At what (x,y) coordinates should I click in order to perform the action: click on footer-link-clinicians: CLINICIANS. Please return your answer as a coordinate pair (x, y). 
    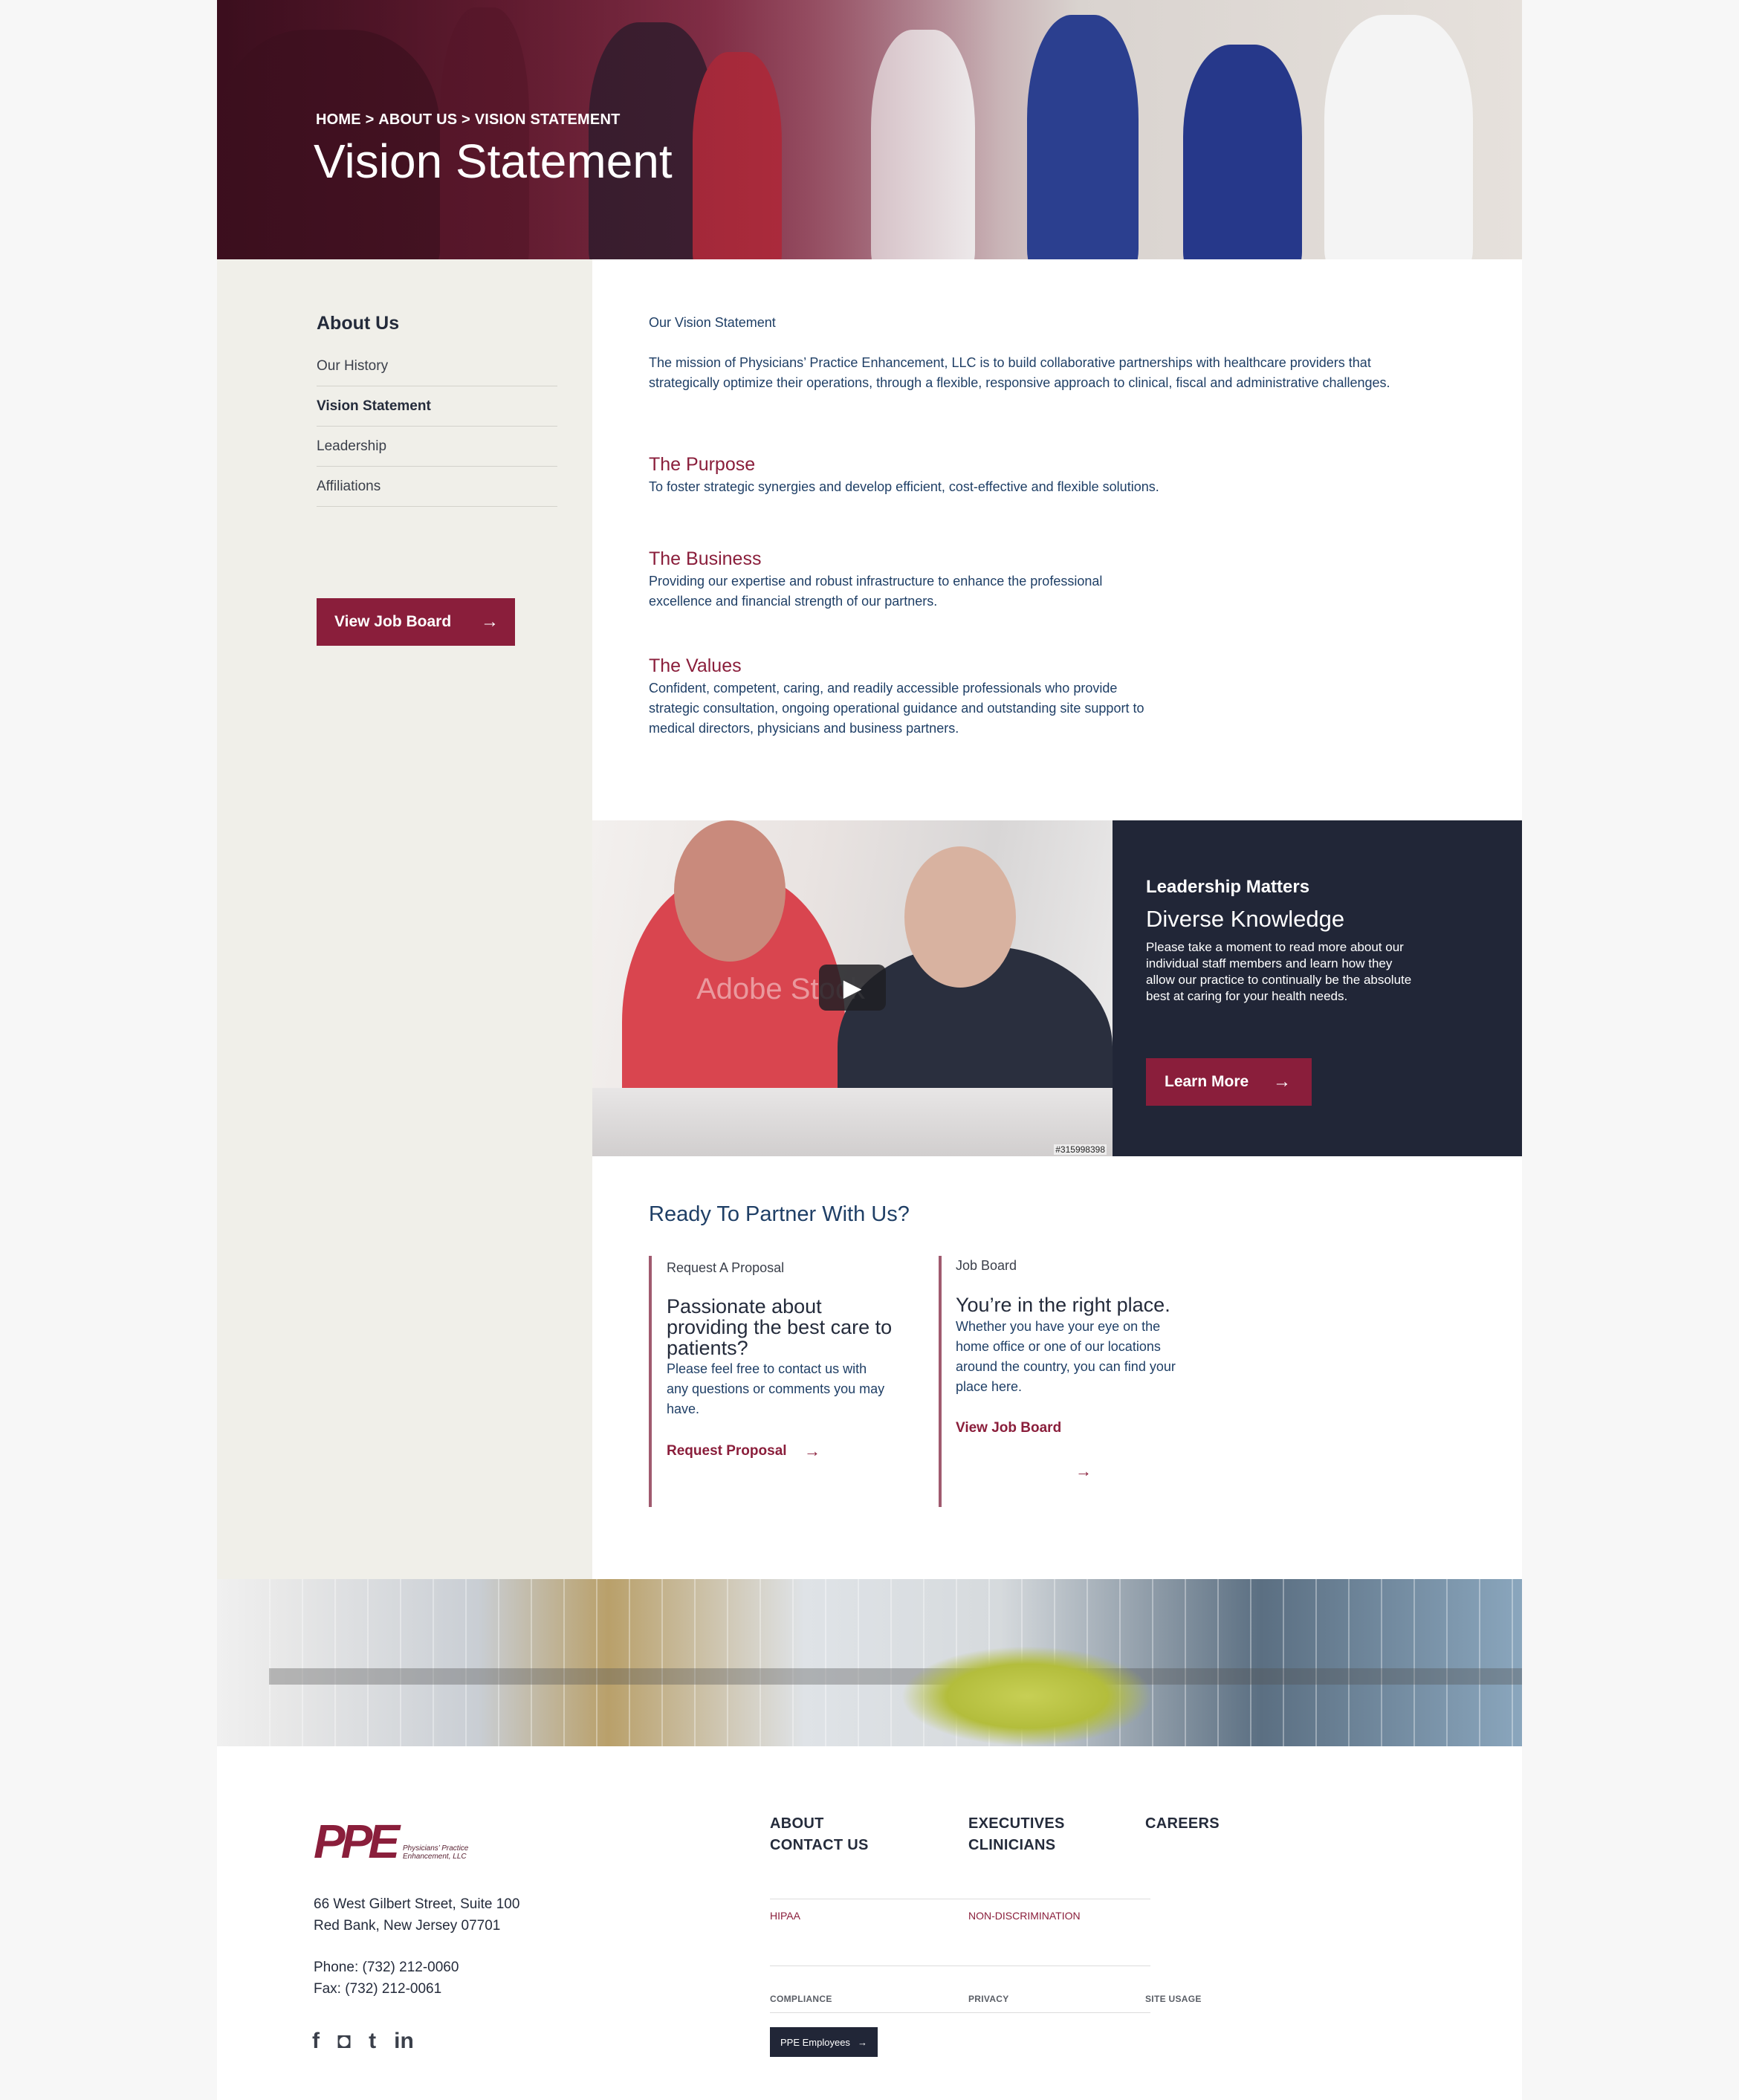
    Looking at the image, I should click on (1016, 1845).